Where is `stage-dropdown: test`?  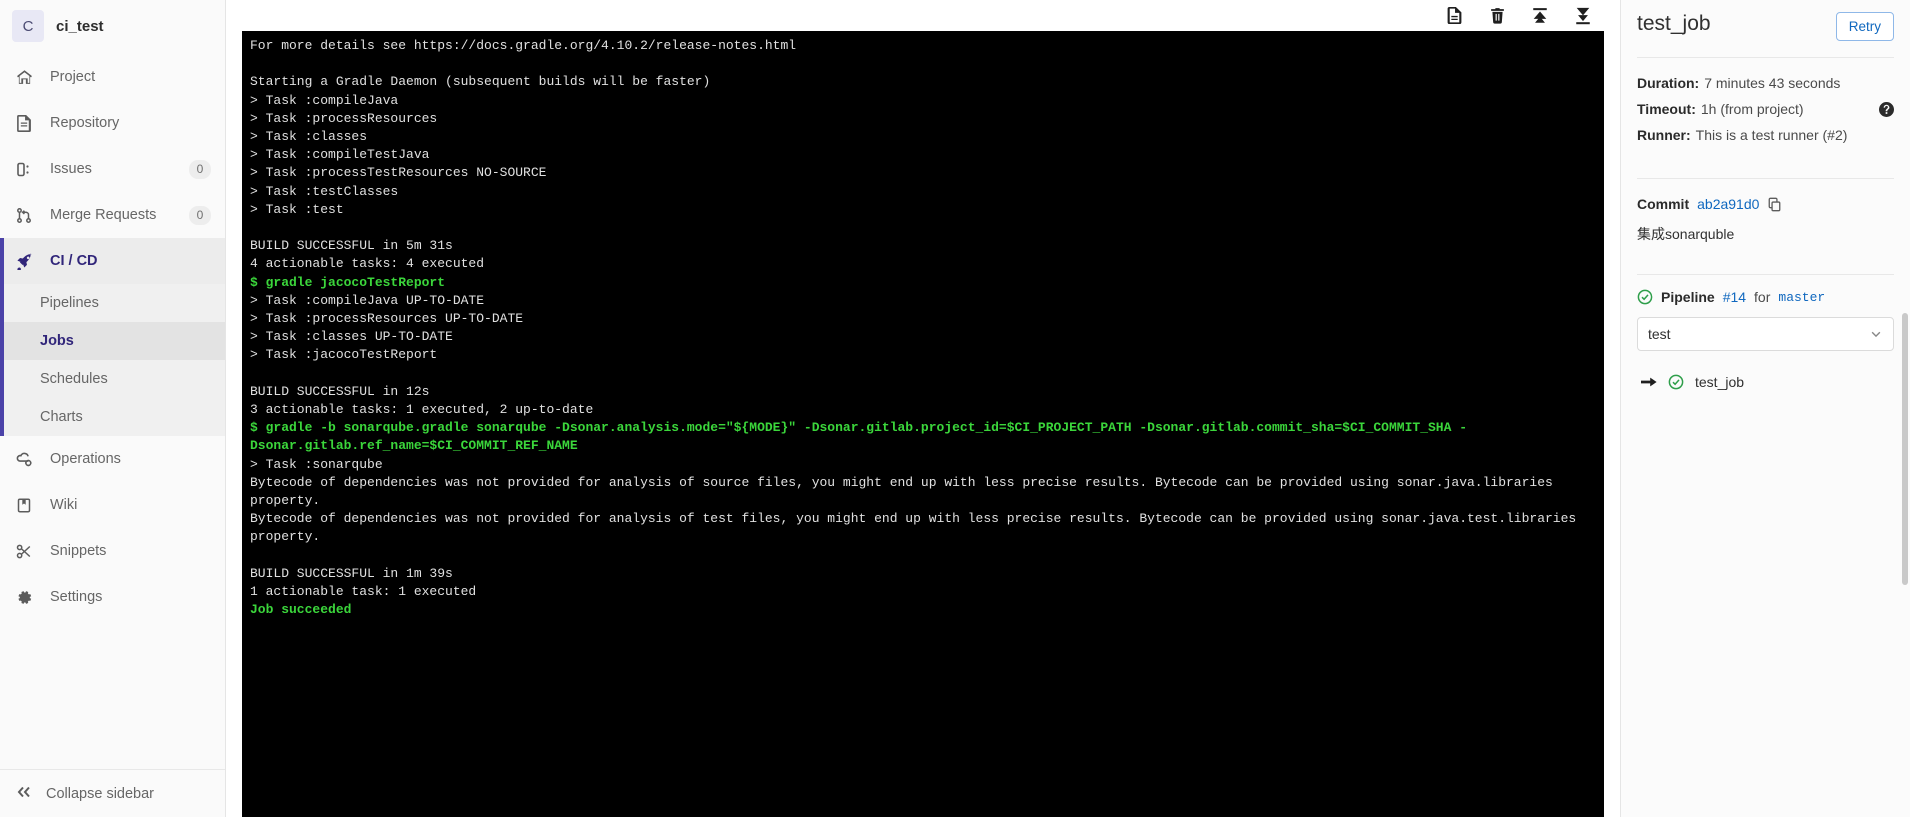 stage-dropdown: test is located at coordinates (1765, 334).